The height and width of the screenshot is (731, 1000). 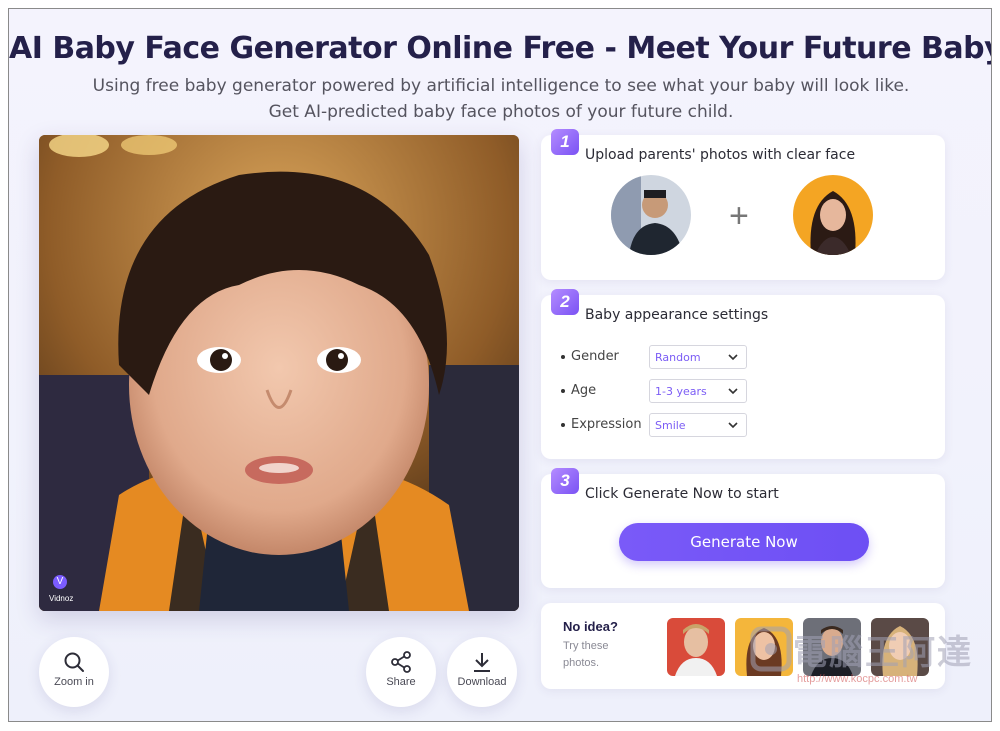 What do you see at coordinates (565, 481) in the screenshot?
I see `step3-badge: 3` at bounding box center [565, 481].